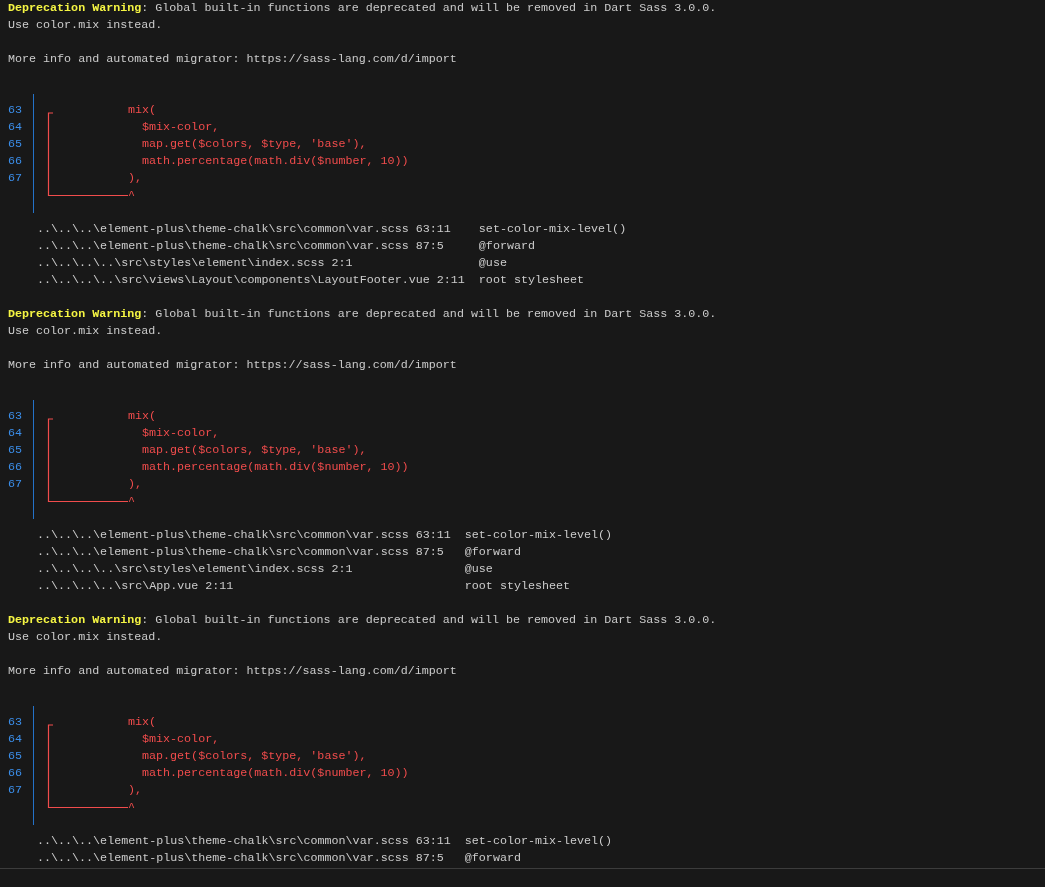 The height and width of the screenshot is (887, 1045). I want to click on trace-location: ..\..\..\..\src\views\Layout\components\LayoutFooter.vue 2:11, so click(251, 280).